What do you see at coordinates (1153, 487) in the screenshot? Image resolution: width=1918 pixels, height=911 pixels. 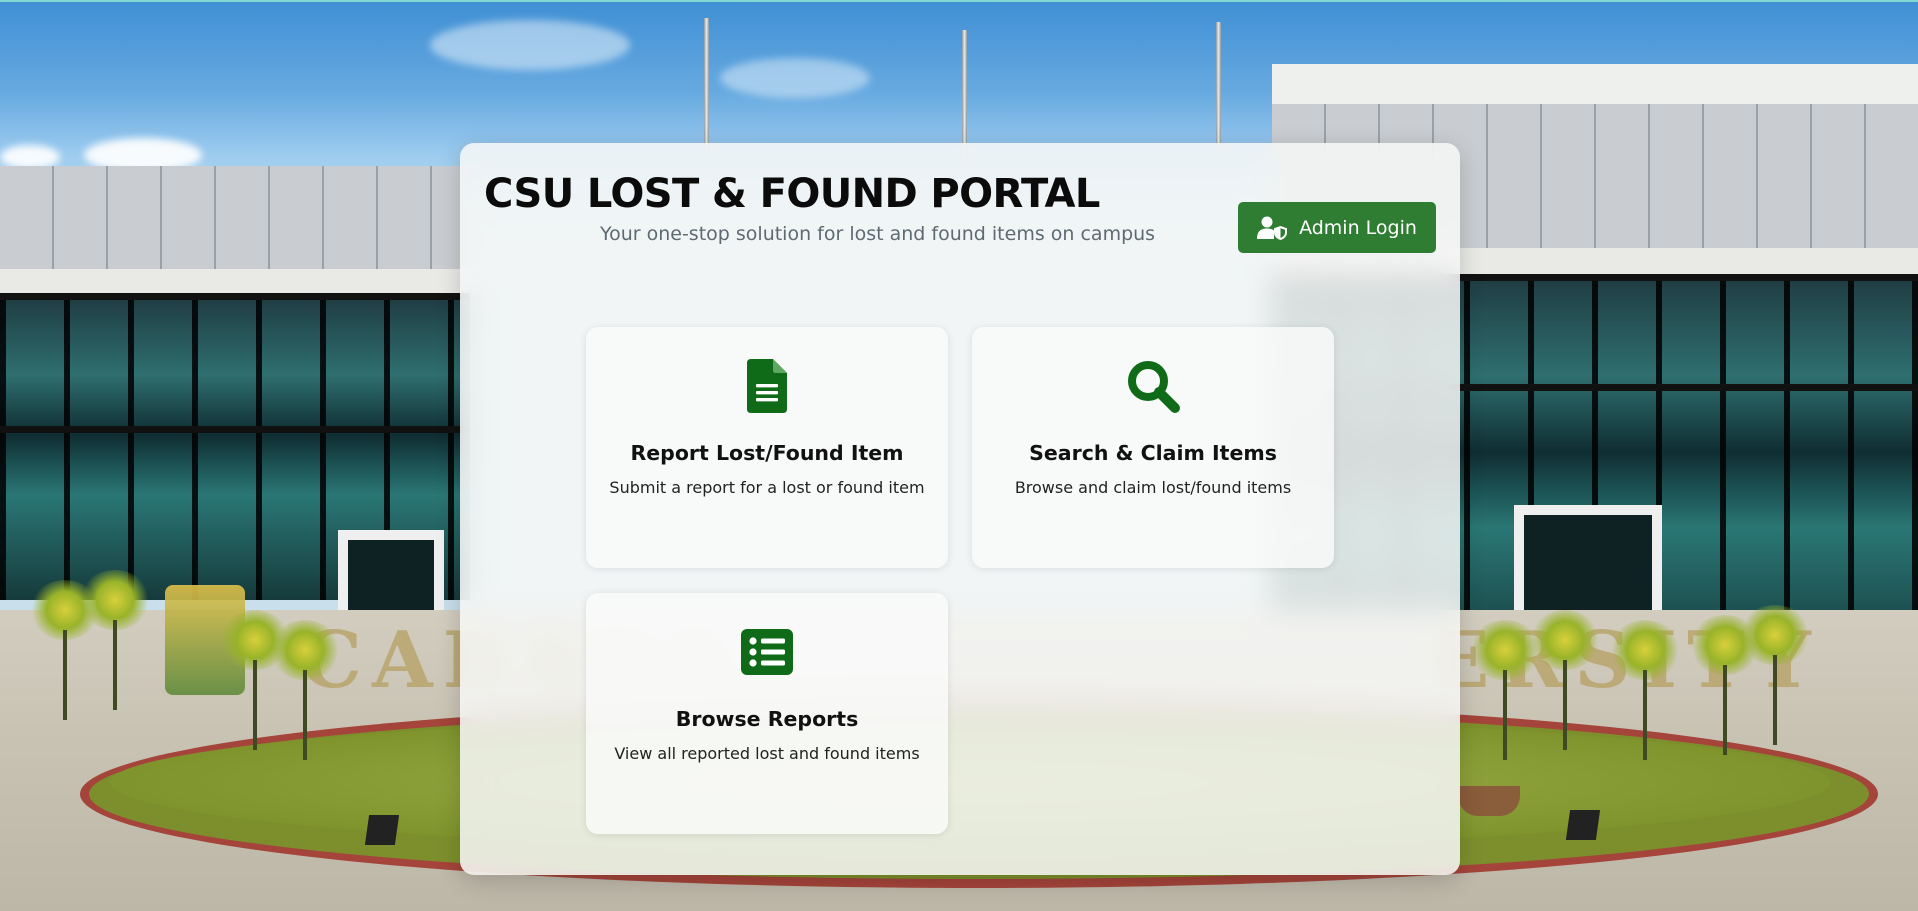 I see `search-claim-description: Browse and claim lost/found items` at bounding box center [1153, 487].